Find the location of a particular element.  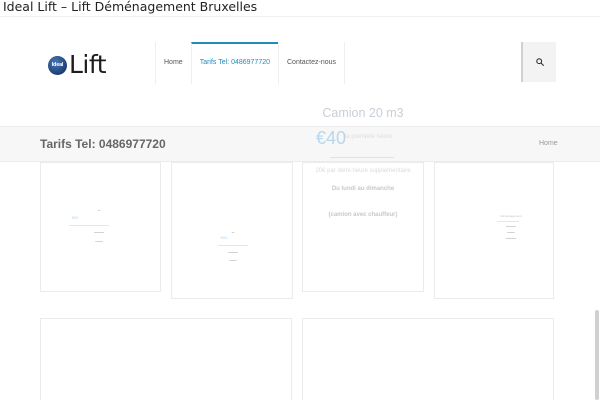

search-button is located at coordinates (538, 62).